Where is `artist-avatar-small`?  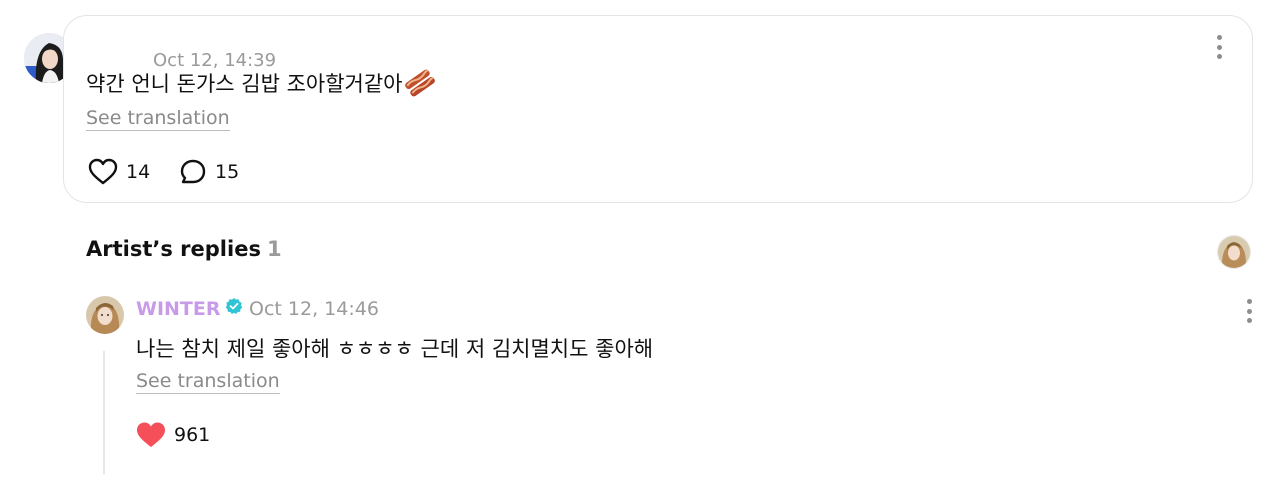
artist-avatar-small is located at coordinates (1234, 252).